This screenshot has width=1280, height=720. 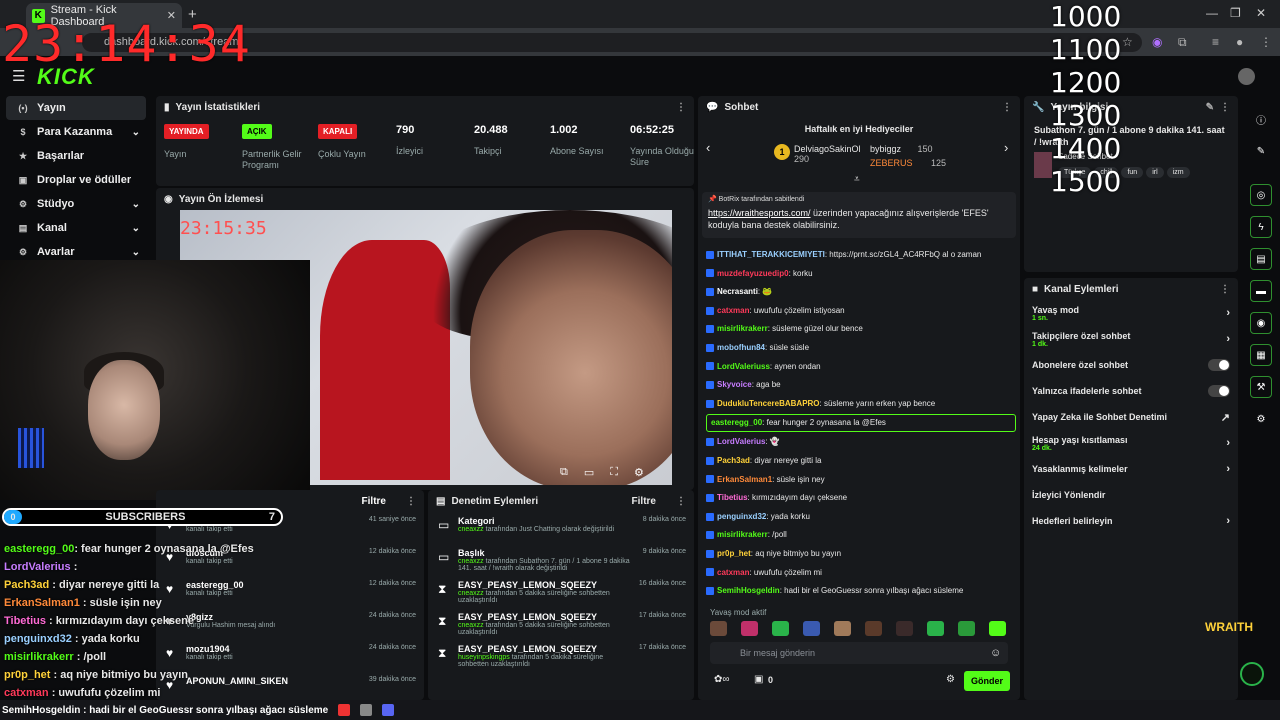 What do you see at coordinates (344, 710) in the screenshot?
I see `chrome-taskbar-icon` at bounding box center [344, 710].